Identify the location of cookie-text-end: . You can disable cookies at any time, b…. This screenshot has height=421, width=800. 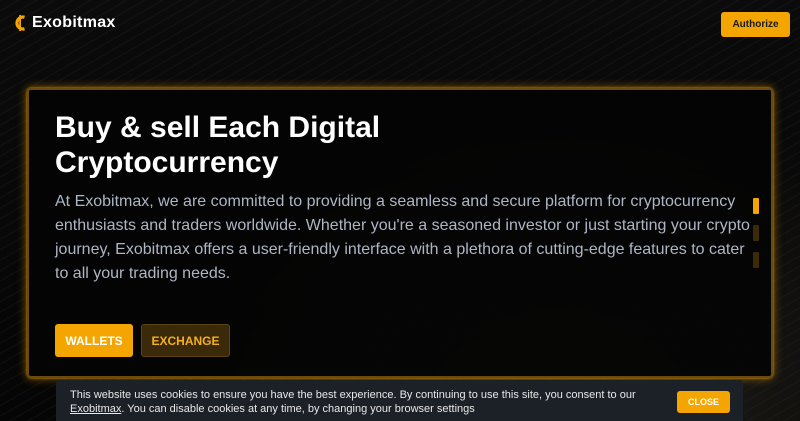
(298, 409).